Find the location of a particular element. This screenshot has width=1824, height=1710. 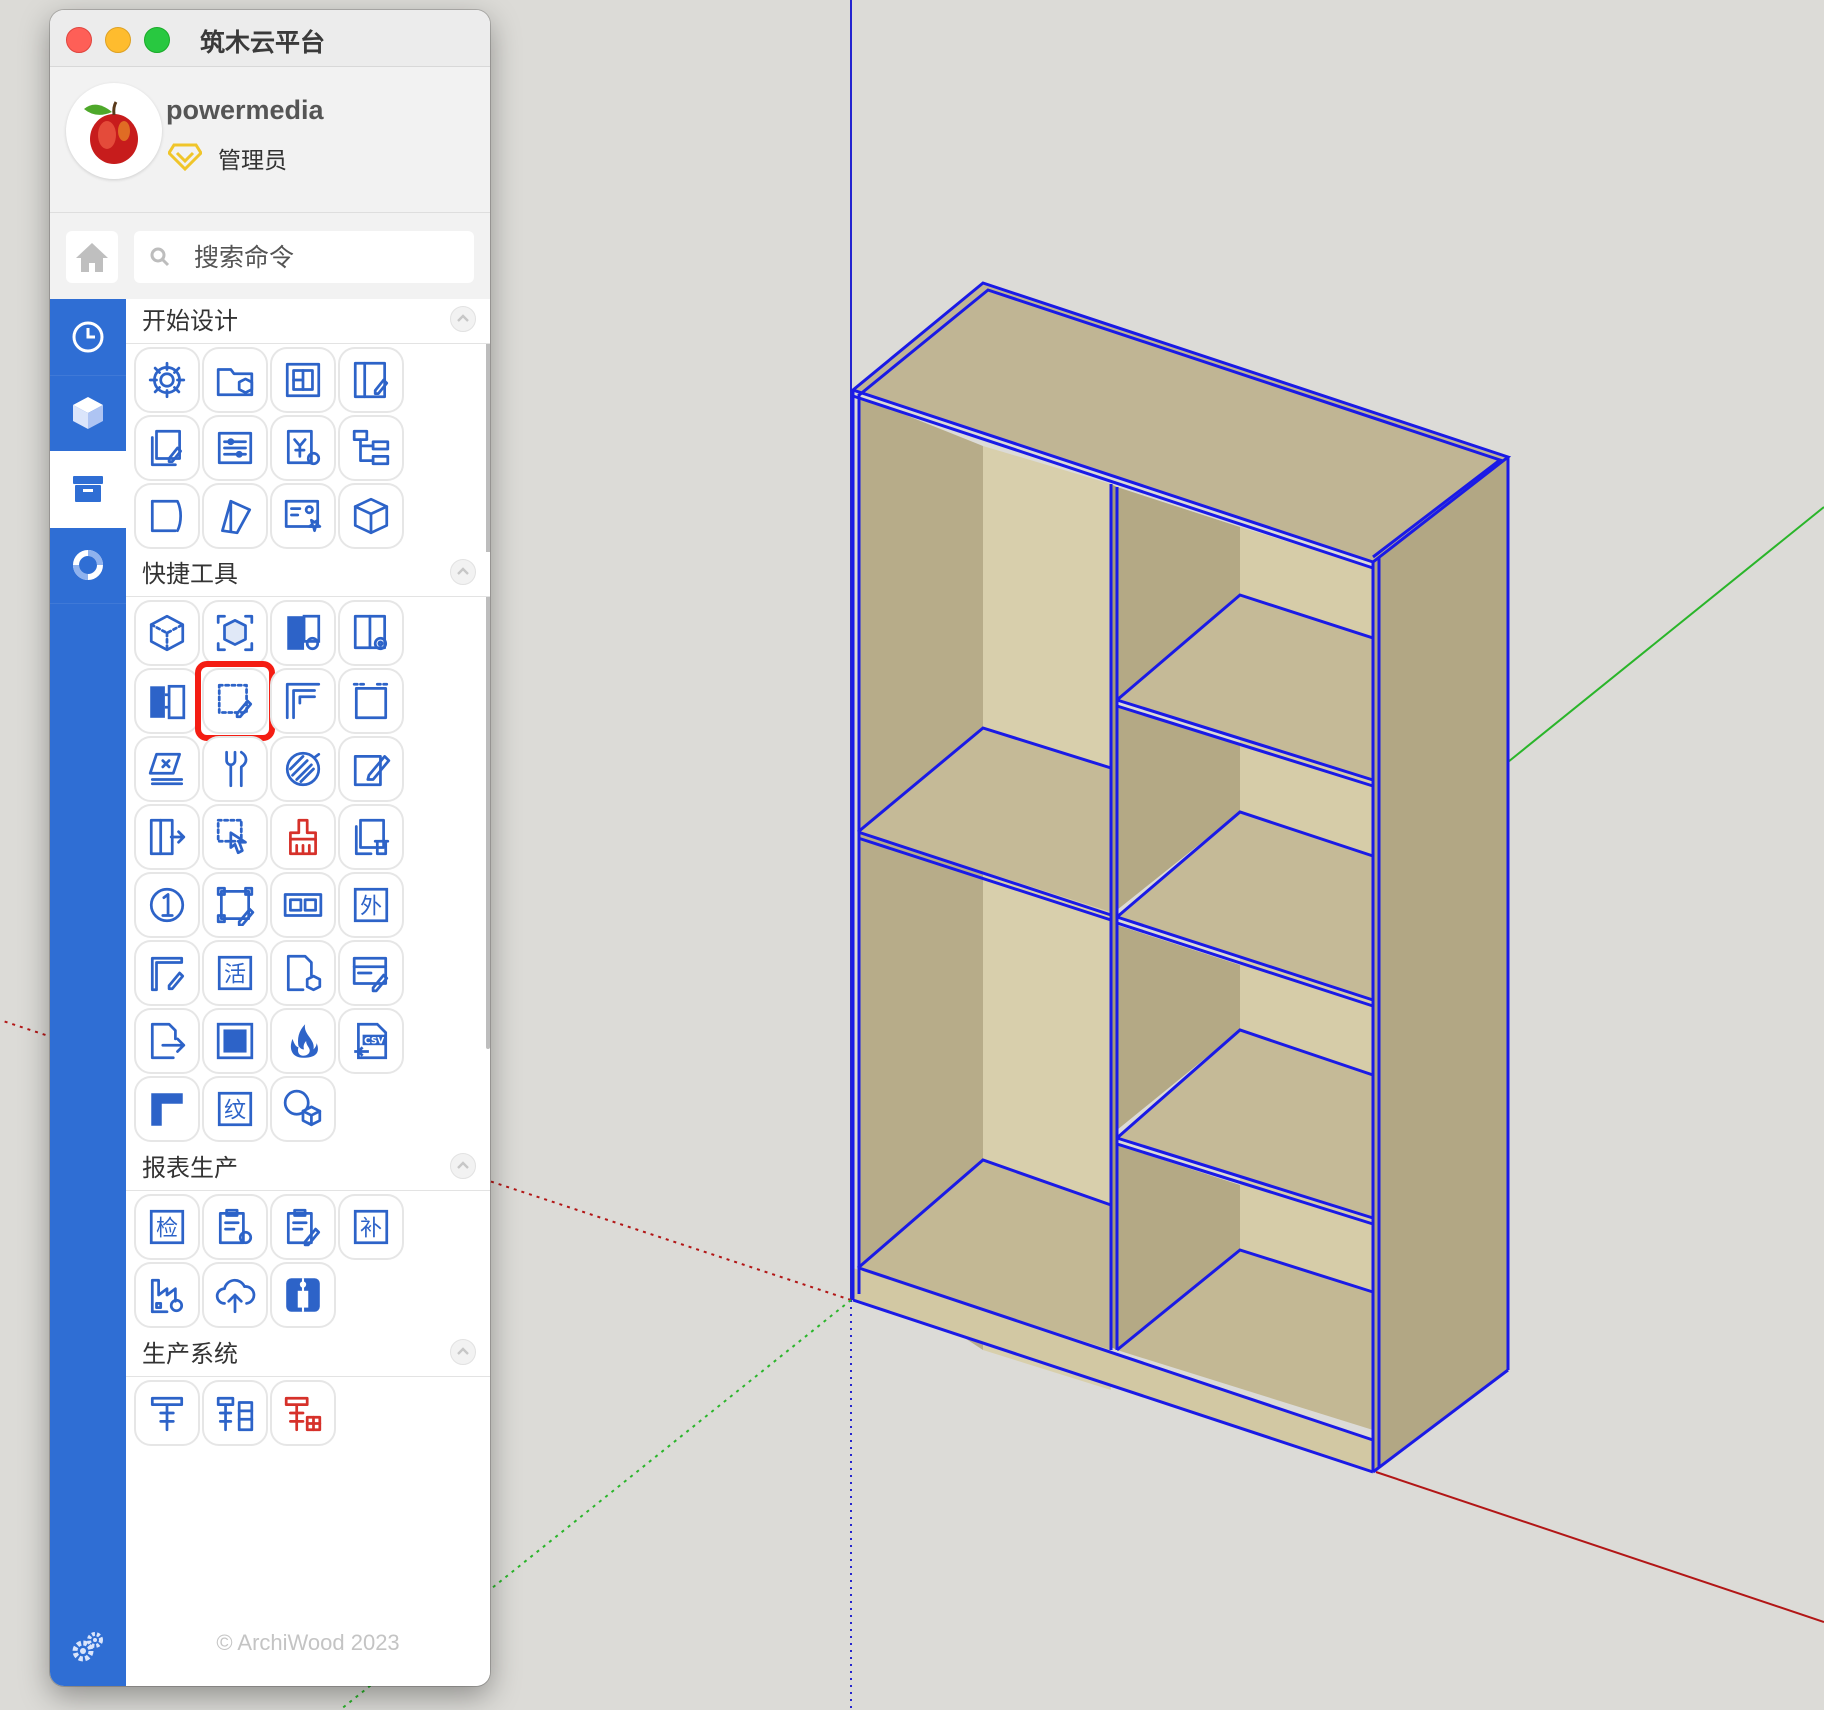

cabinet-split-icon is located at coordinates (167, 701).